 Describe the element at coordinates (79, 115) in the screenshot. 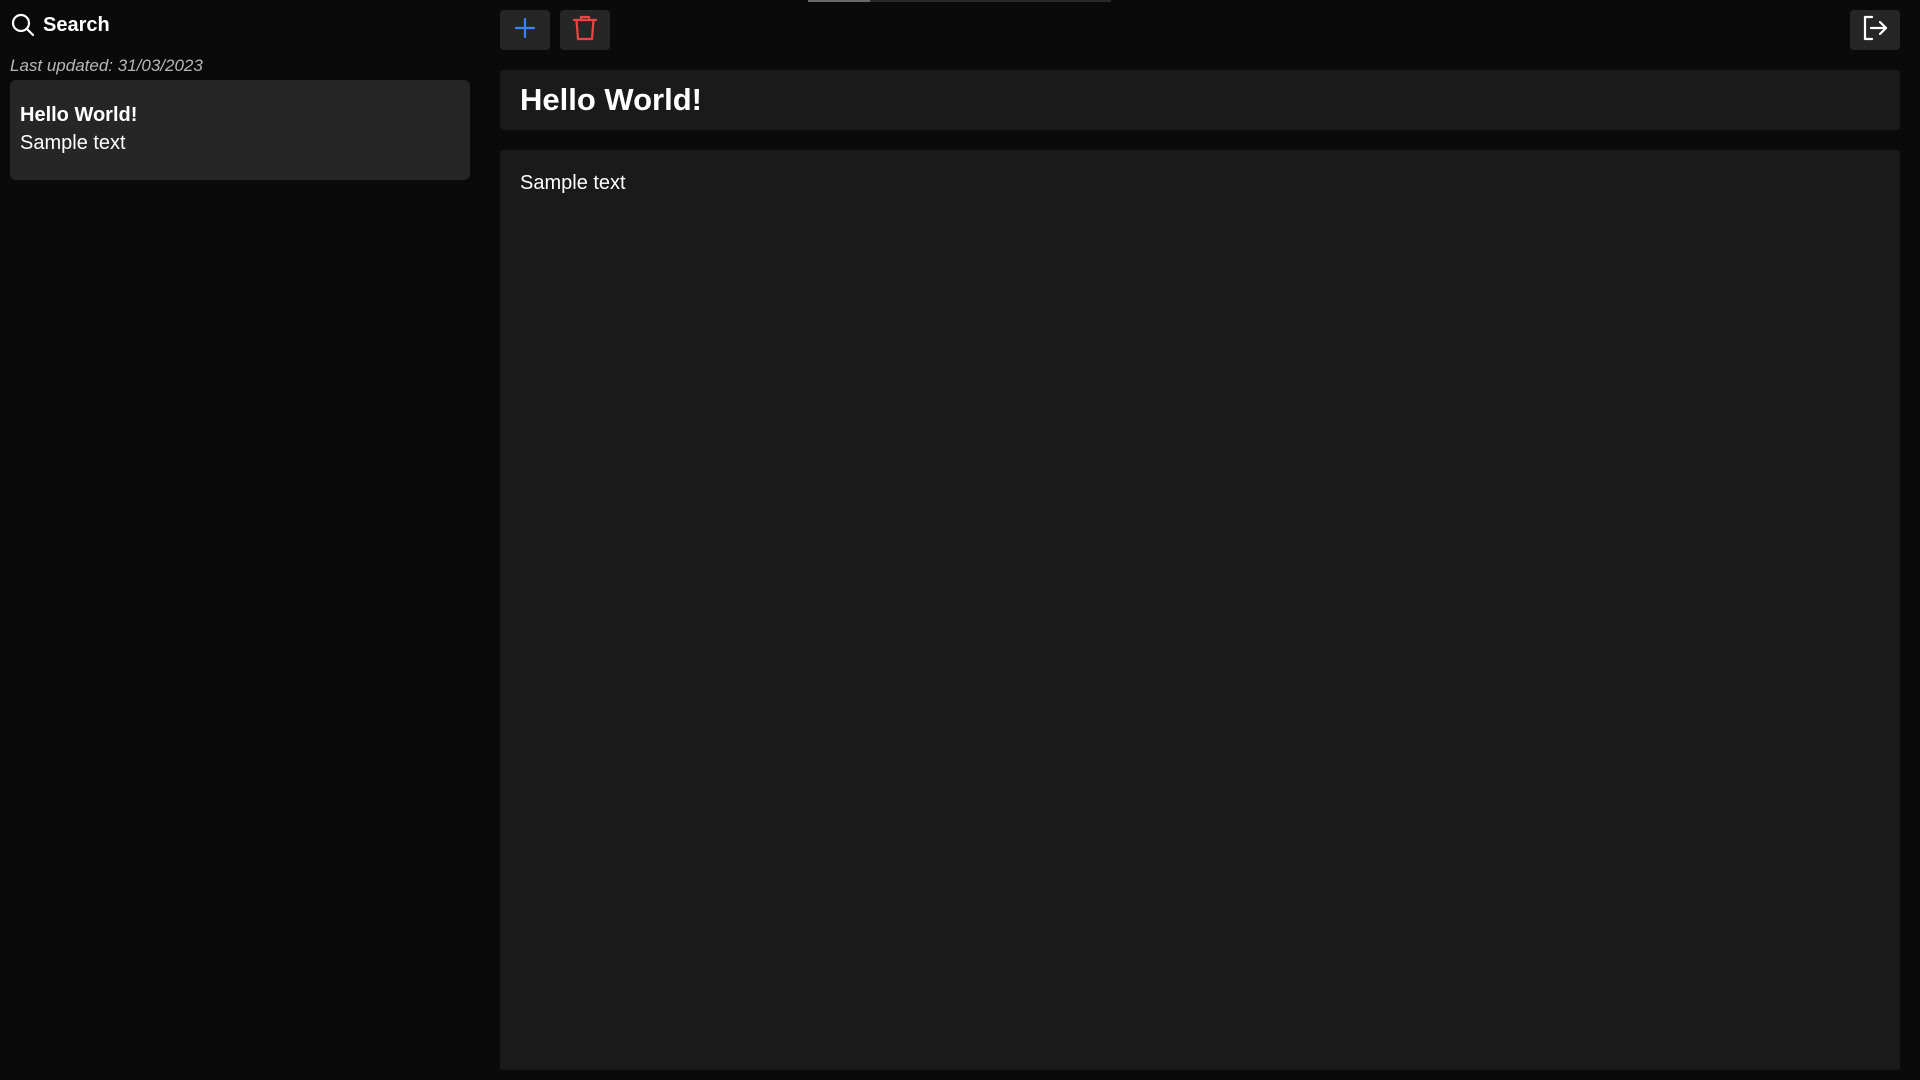

I see `note-item-title: Hello World!` at that location.